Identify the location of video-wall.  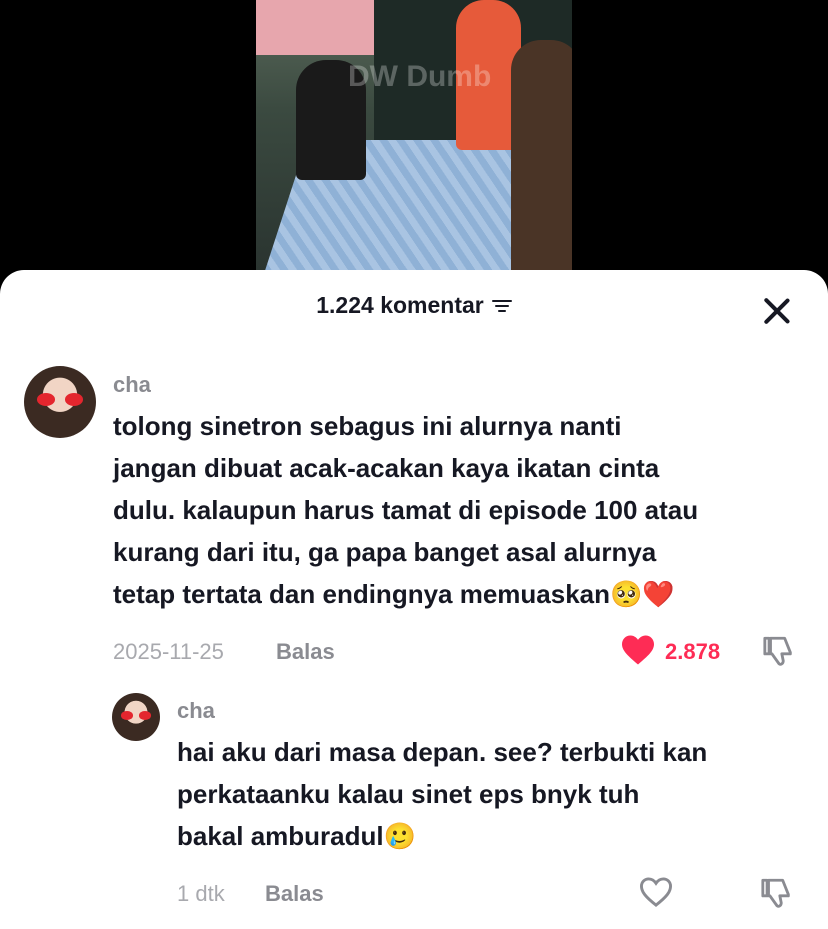
(315, 27).